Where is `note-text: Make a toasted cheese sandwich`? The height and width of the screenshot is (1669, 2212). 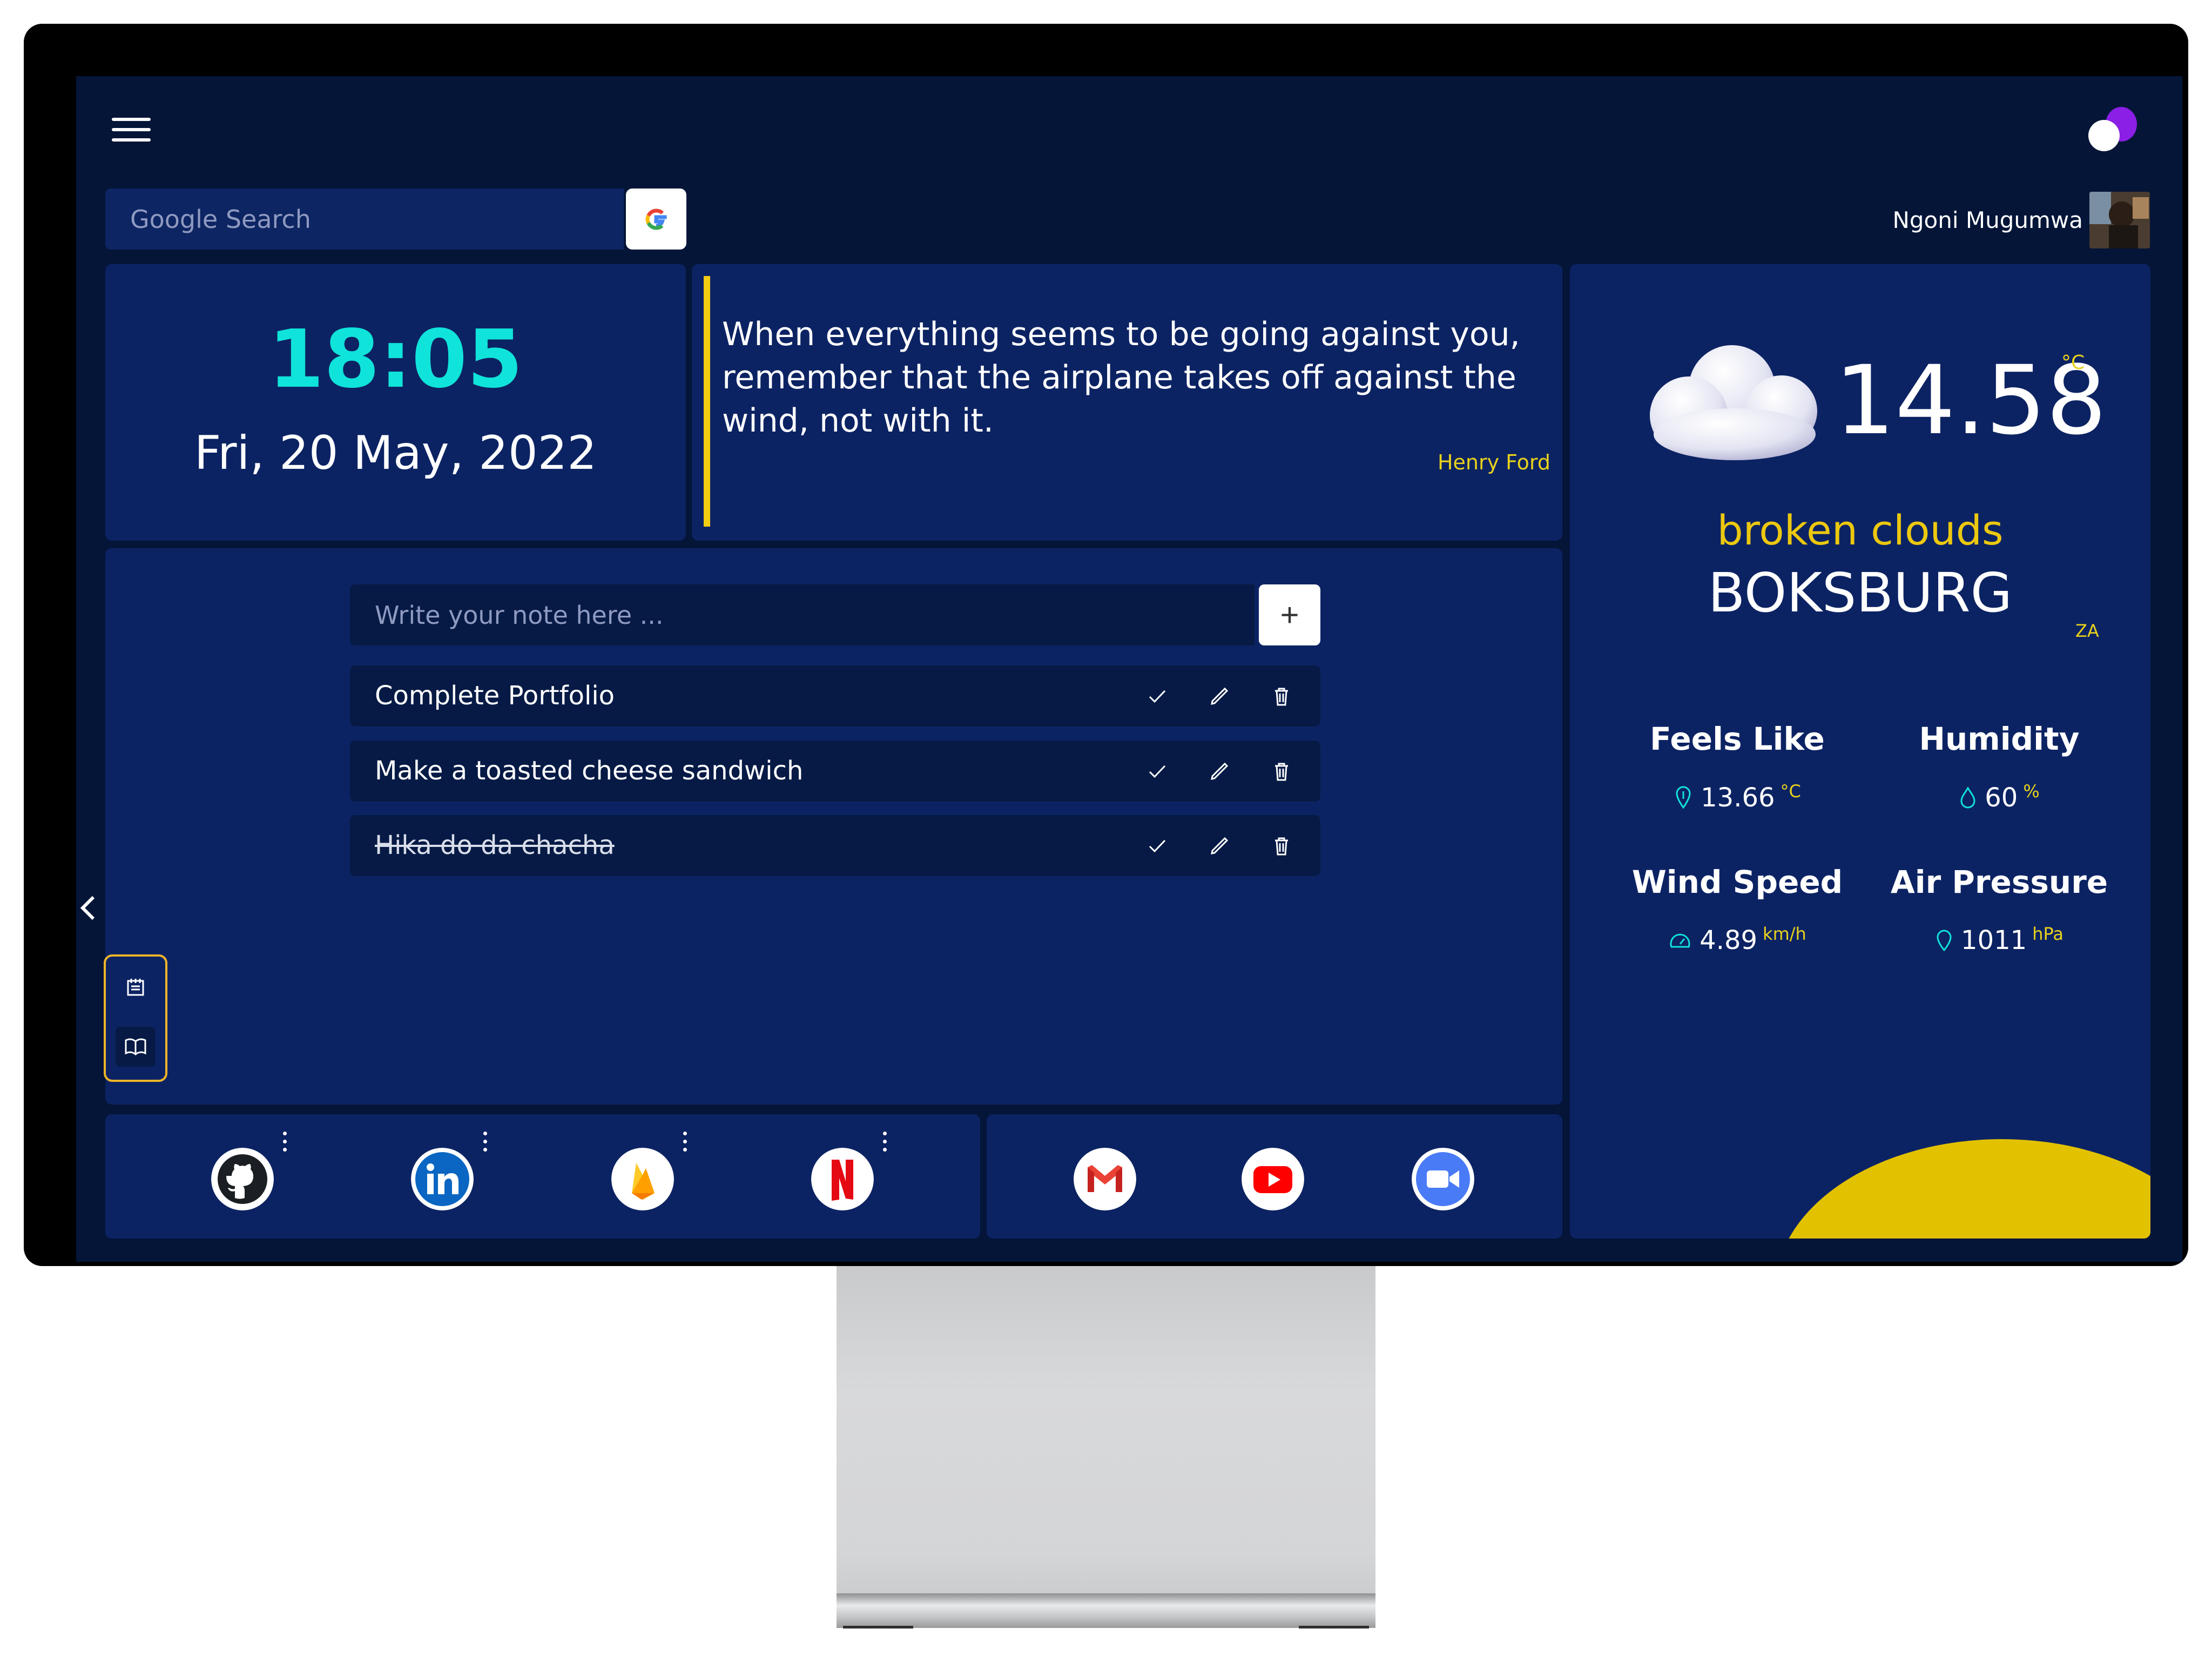
note-text: Make a toasted cheese sandwich is located at coordinates (589, 771).